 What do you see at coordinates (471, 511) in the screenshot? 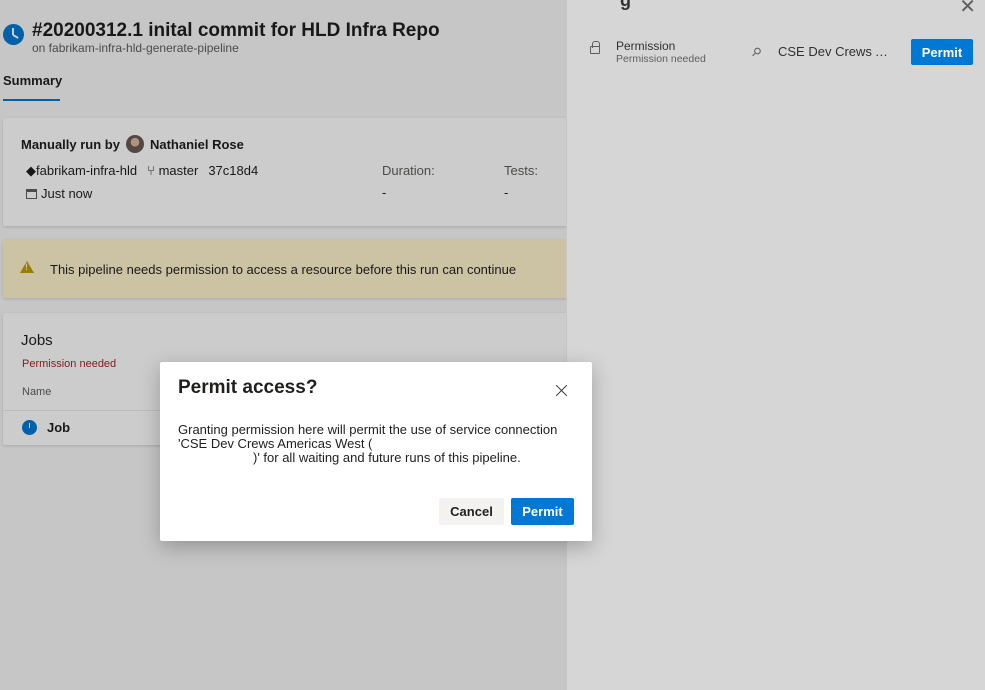
I see `cancel-button: Cancel` at bounding box center [471, 511].